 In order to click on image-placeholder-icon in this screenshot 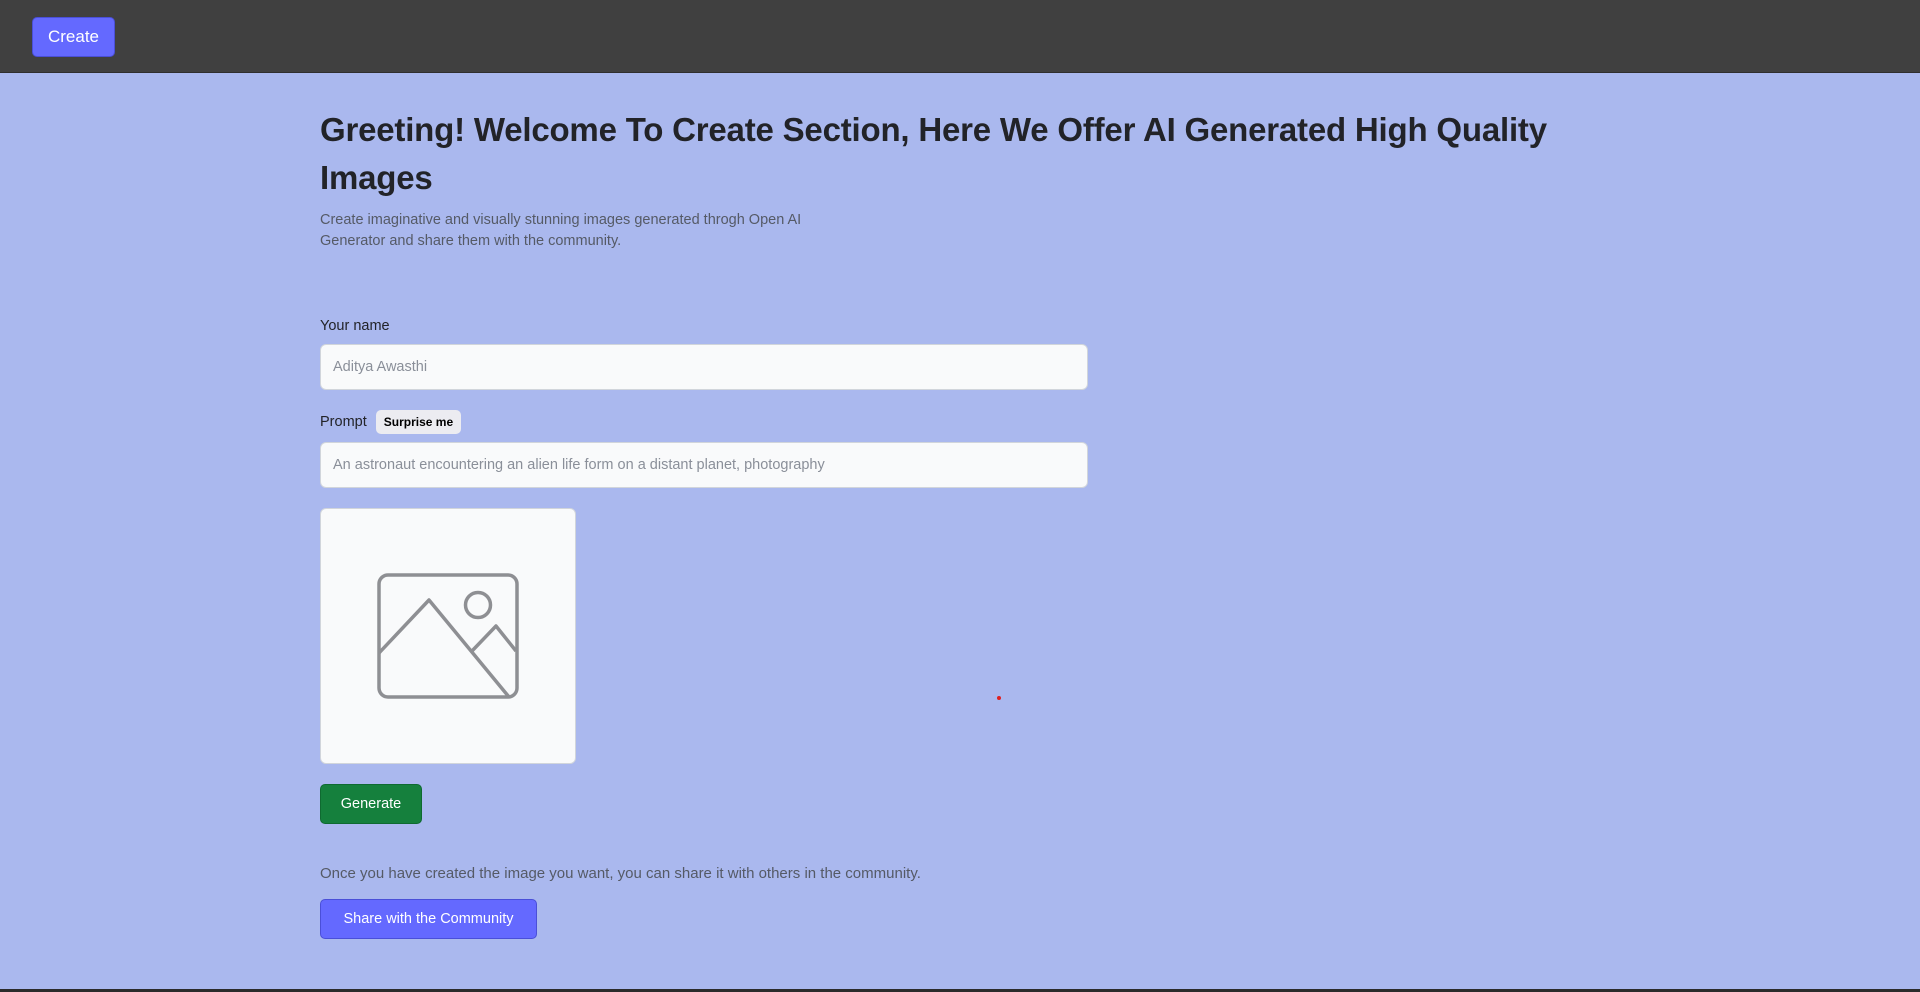, I will do `click(448, 636)`.